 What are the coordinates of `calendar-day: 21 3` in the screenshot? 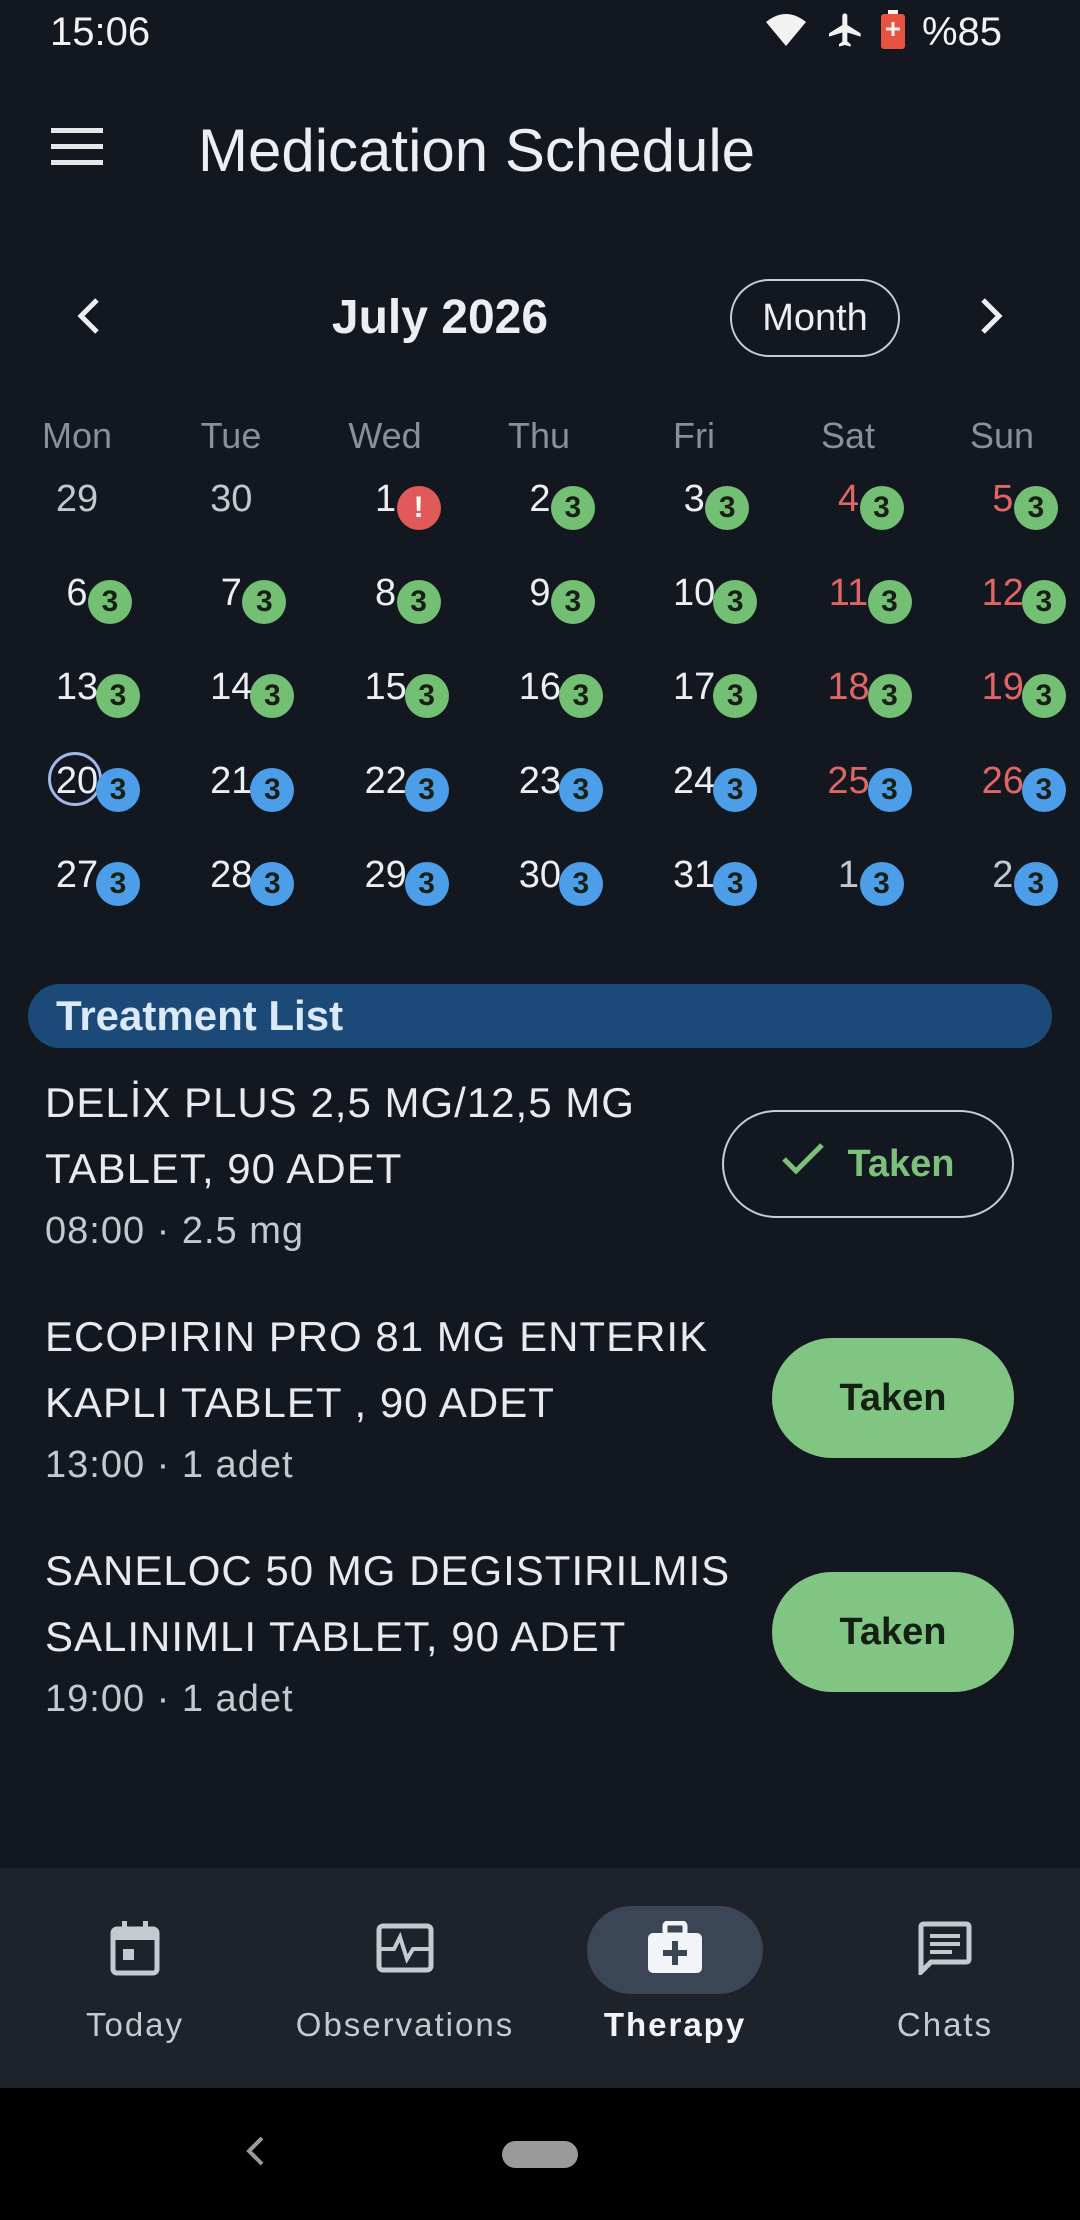 It's located at (248, 793).